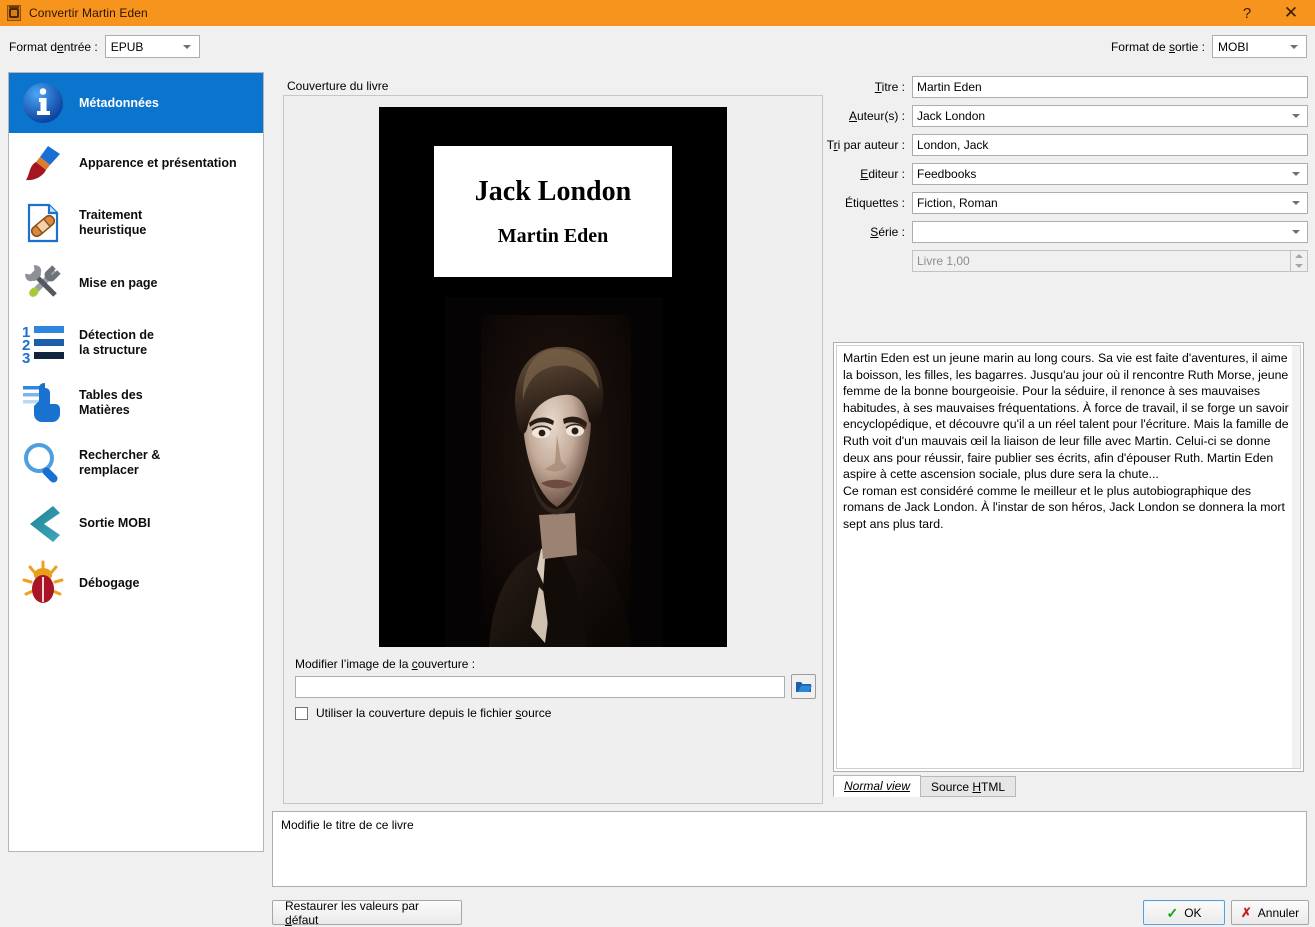 The width and height of the screenshot is (1315, 927). I want to click on output-format-combo: MOBI, so click(1259, 46).